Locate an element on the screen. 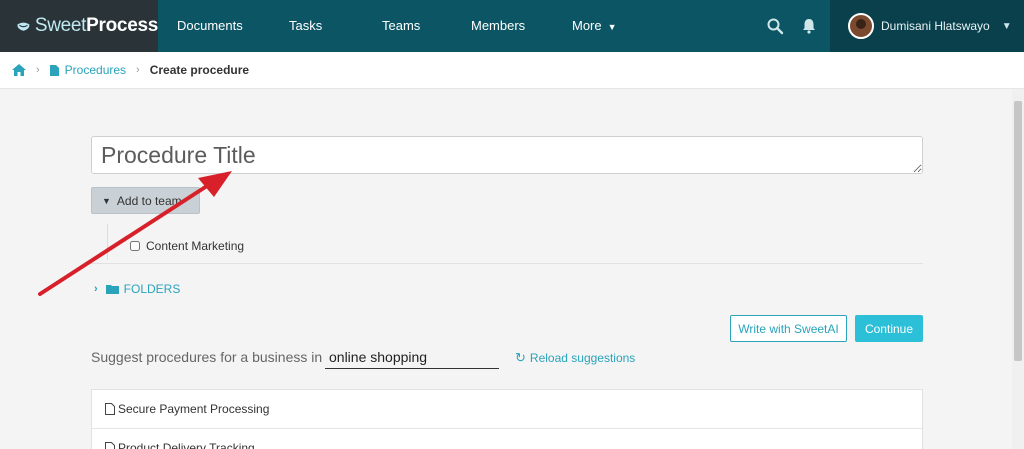 This screenshot has height=449, width=1024. logo: SweetProcess is located at coordinates (79, 26).